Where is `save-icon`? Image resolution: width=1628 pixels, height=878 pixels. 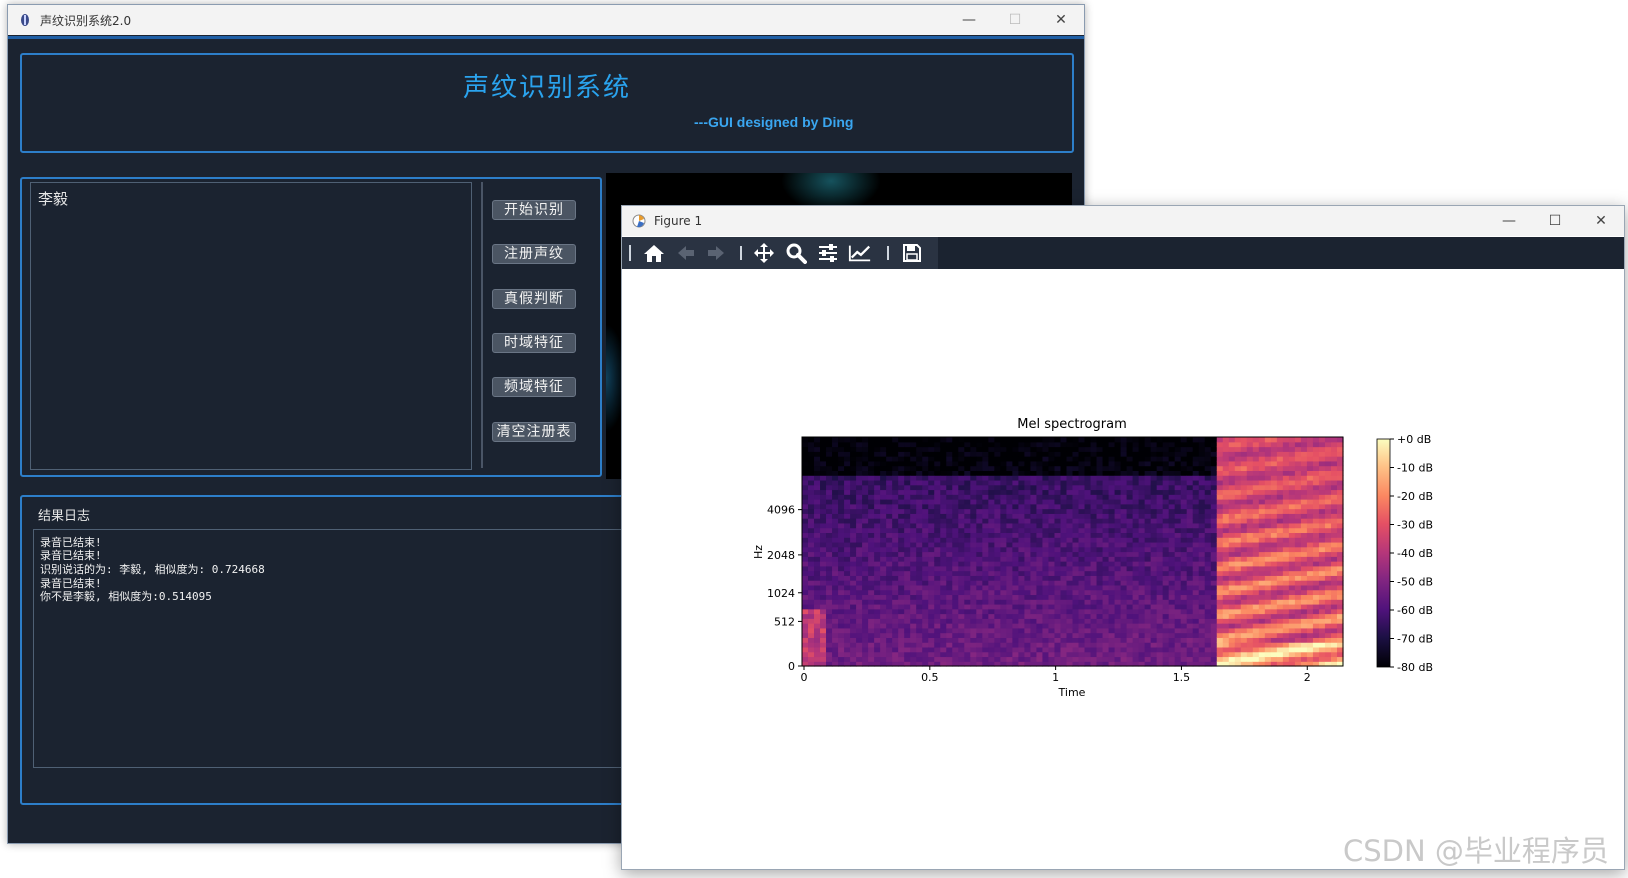 save-icon is located at coordinates (912, 253).